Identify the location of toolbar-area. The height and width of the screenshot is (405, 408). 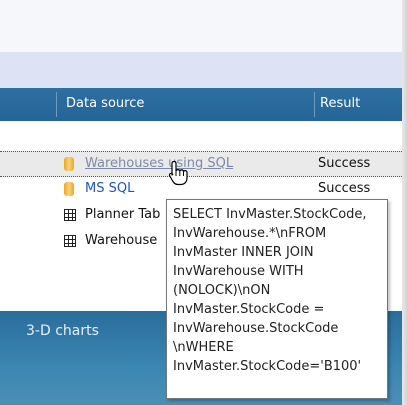
(201, 26).